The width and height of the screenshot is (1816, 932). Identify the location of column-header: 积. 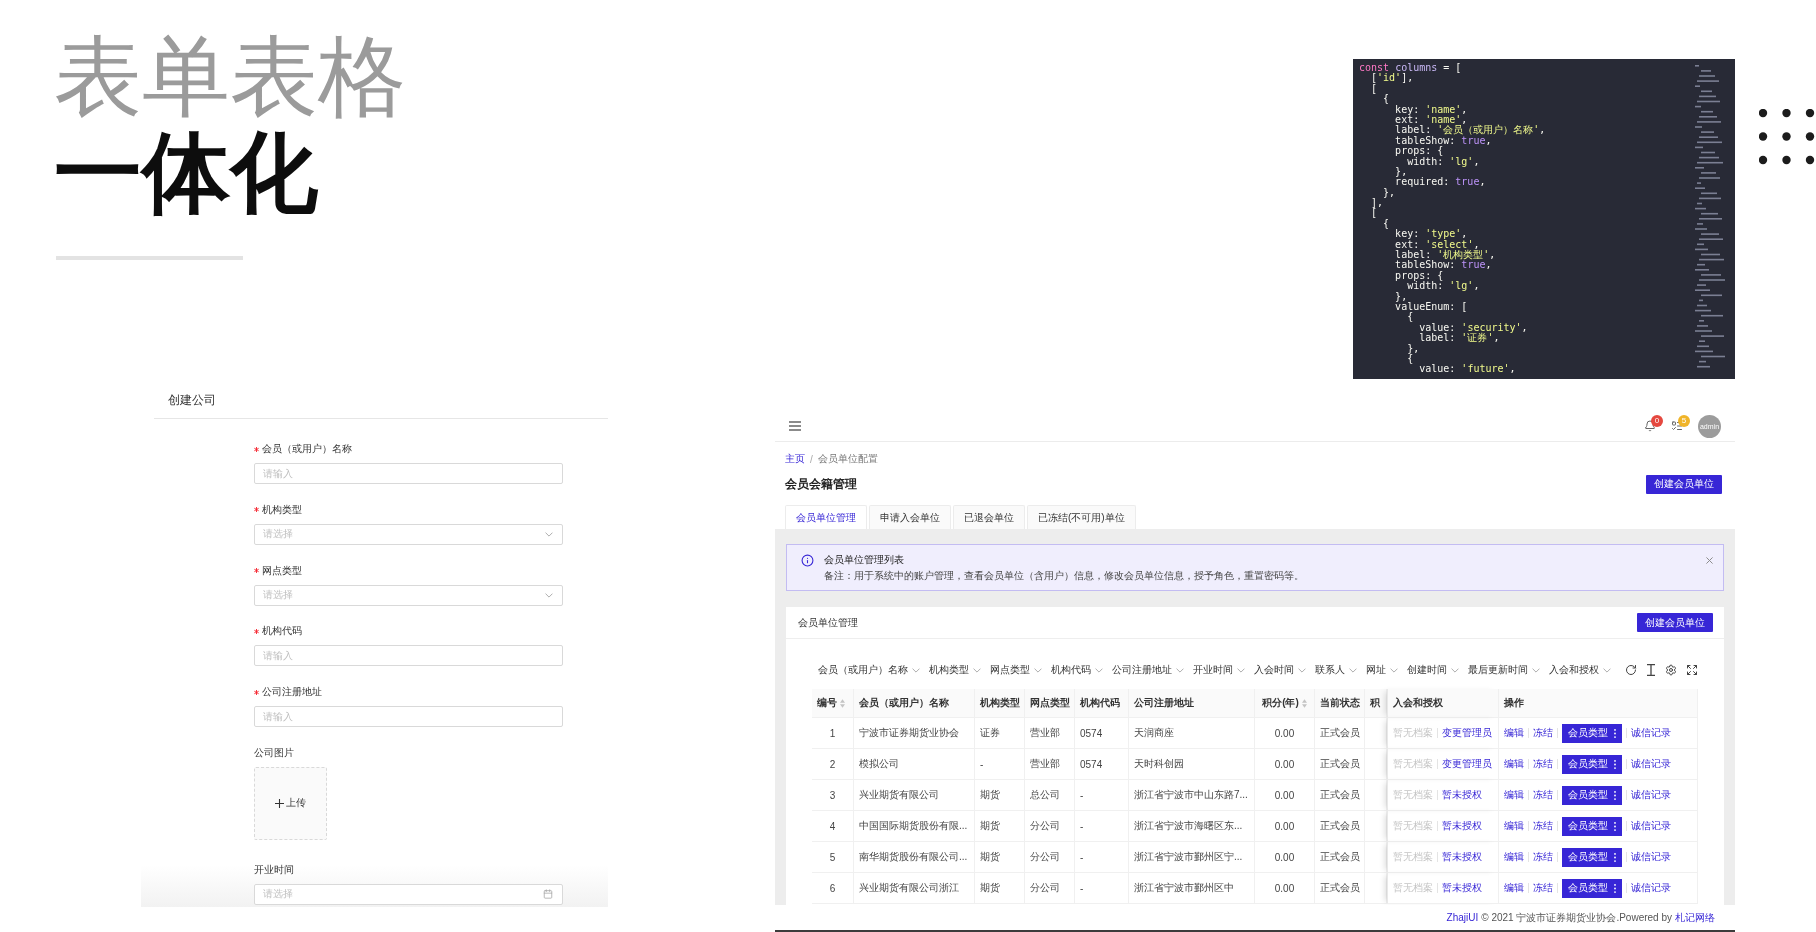
(1375, 703).